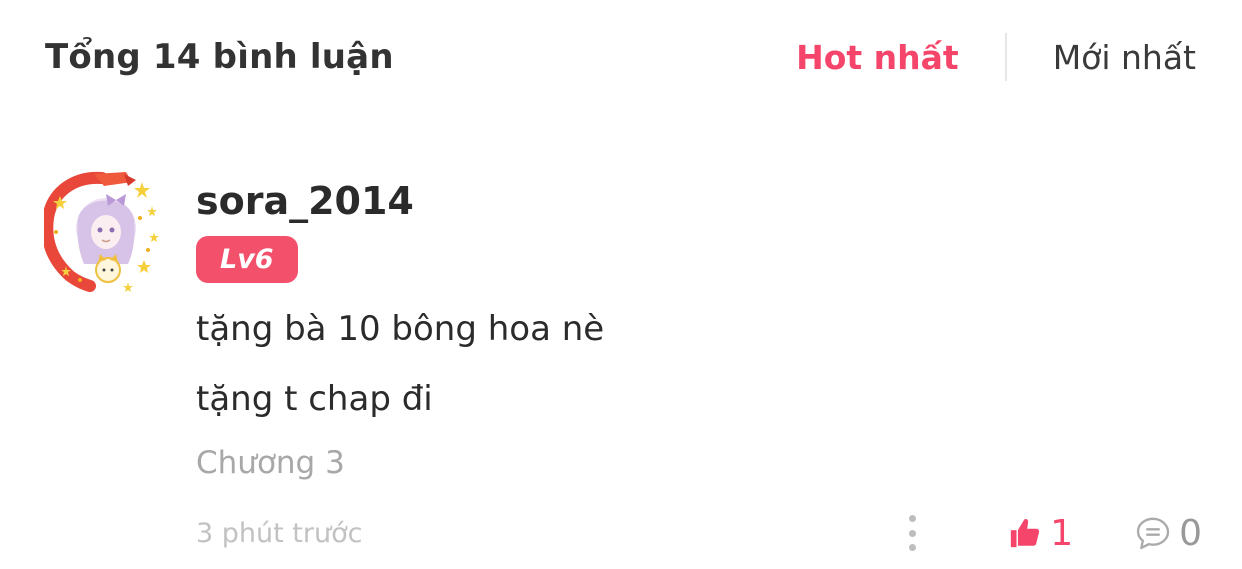 This screenshot has width=1242, height=569. I want to click on reply-count: 0, so click(1190, 533).